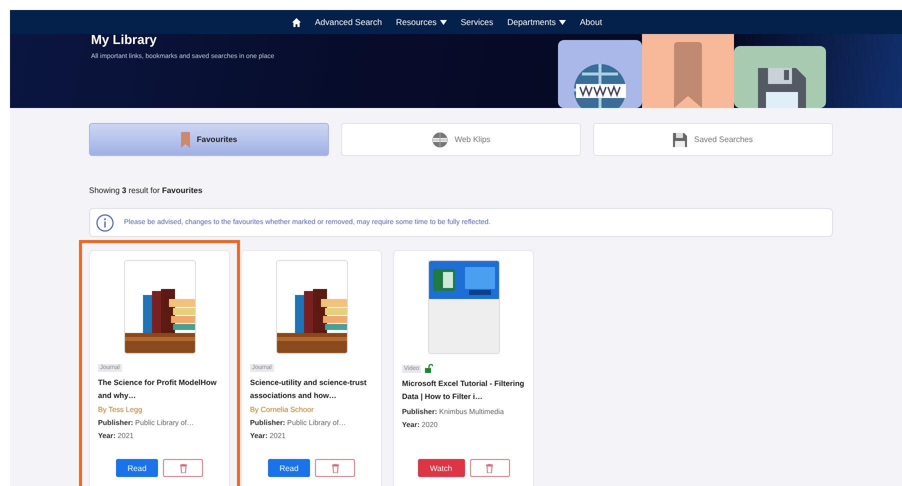 This screenshot has width=902, height=486. What do you see at coordinates (440, 140) in the screenshot?
I see `globe-icon` at bounding box center [440, 140].